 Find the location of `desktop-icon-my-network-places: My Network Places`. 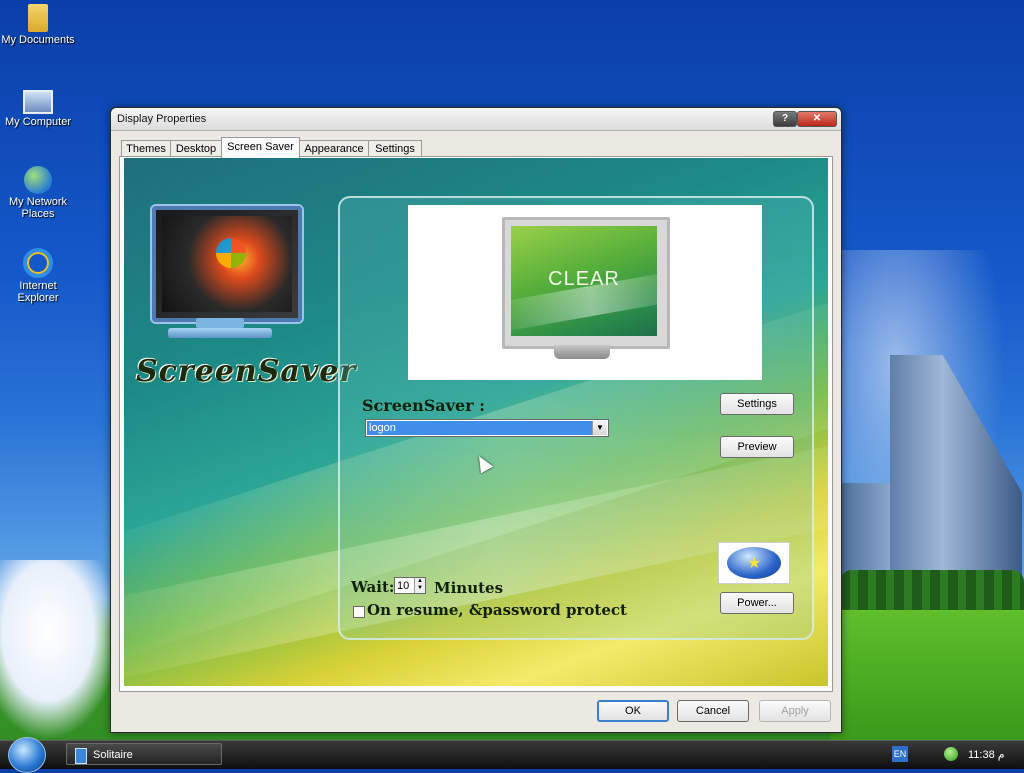

desktop-icon-my-network-places: My Network Places is located at coordinates (38, 193).